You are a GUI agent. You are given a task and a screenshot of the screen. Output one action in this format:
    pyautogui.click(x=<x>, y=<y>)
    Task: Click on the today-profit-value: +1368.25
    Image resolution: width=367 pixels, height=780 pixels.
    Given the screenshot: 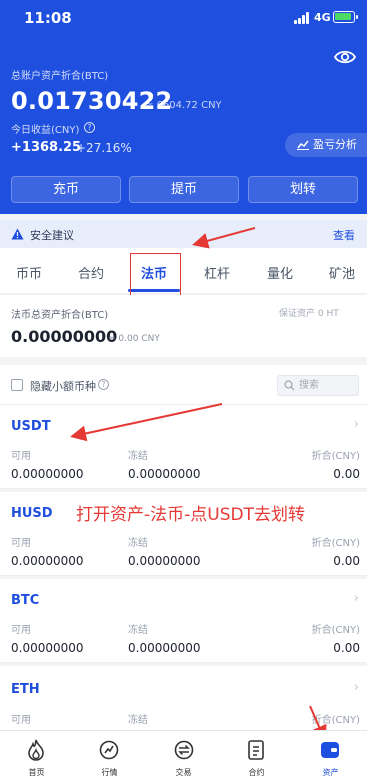 What is the action you would take?
    pyautogui.click(x=46, y=147)
    